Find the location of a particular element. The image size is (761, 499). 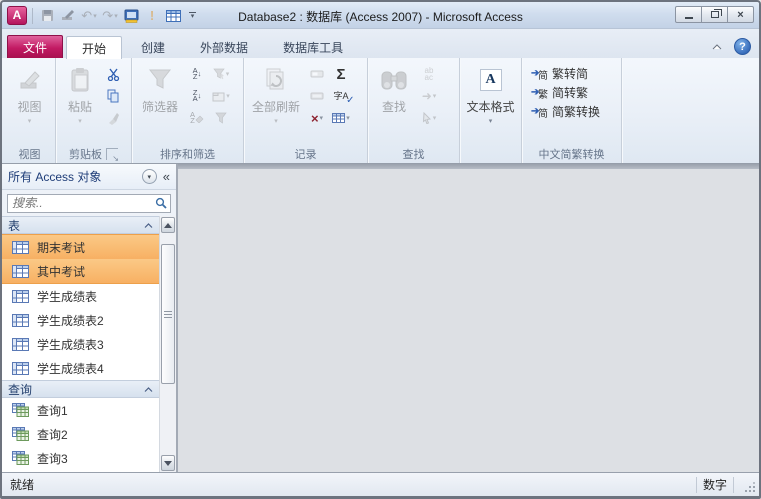

tab-database-tools: 数据库工具 is located at coordinates (313, 46).